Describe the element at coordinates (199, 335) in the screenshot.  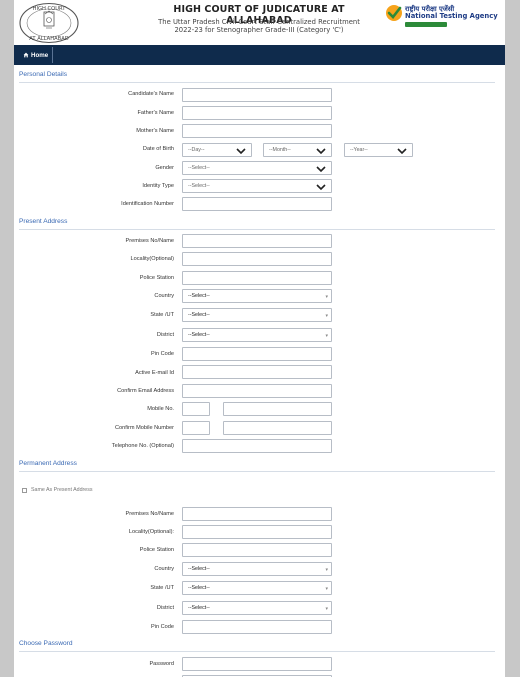
I see `present-district-value: --Select--` at that location.